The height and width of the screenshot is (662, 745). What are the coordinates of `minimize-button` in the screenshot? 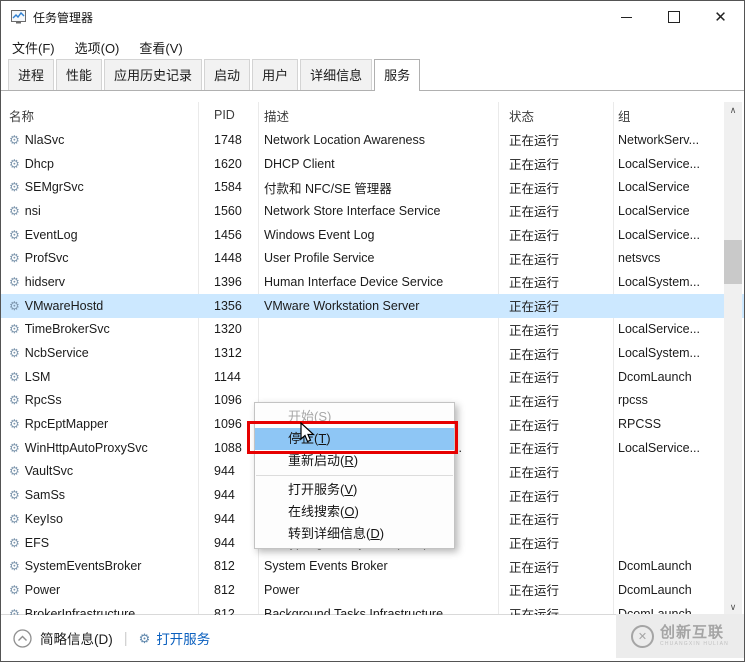 It's located at (626, 17).